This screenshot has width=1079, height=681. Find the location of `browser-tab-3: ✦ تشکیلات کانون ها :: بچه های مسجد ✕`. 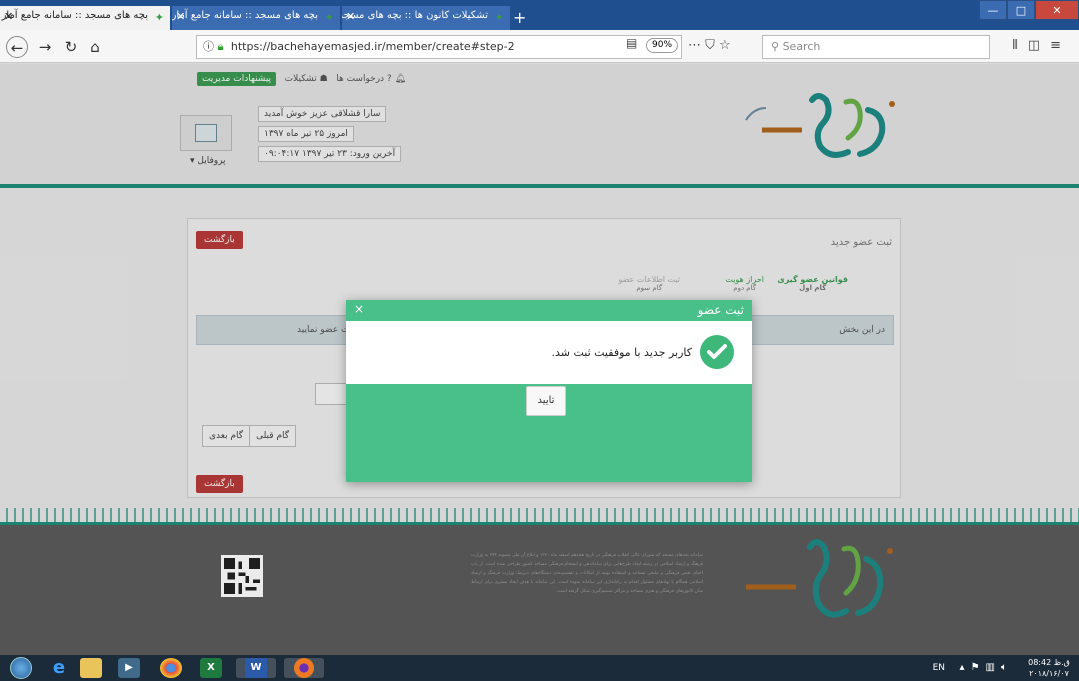

browser-tab-3: ✦ تشکیلات کانون ها :: بچه های مسجد ✕ is located at coordinates (426, 18).